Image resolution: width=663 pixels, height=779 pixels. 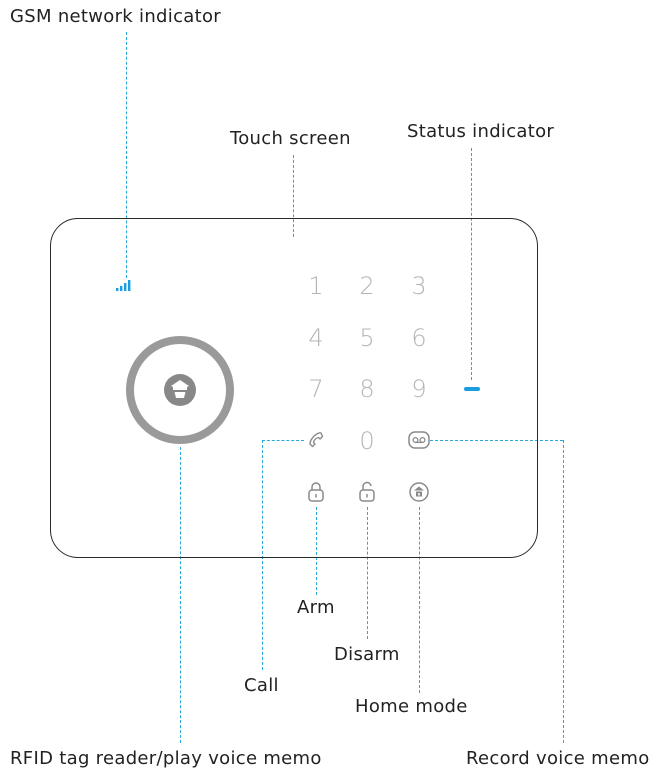 I want to click on voicemail-icon, so click(x=419, y=440).